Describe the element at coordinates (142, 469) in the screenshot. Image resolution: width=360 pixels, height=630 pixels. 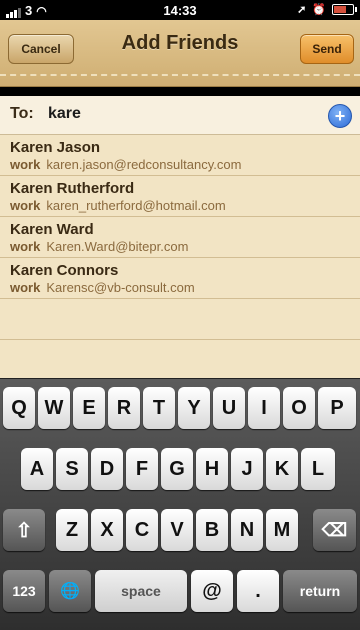
I see `key-f: F` at that location.